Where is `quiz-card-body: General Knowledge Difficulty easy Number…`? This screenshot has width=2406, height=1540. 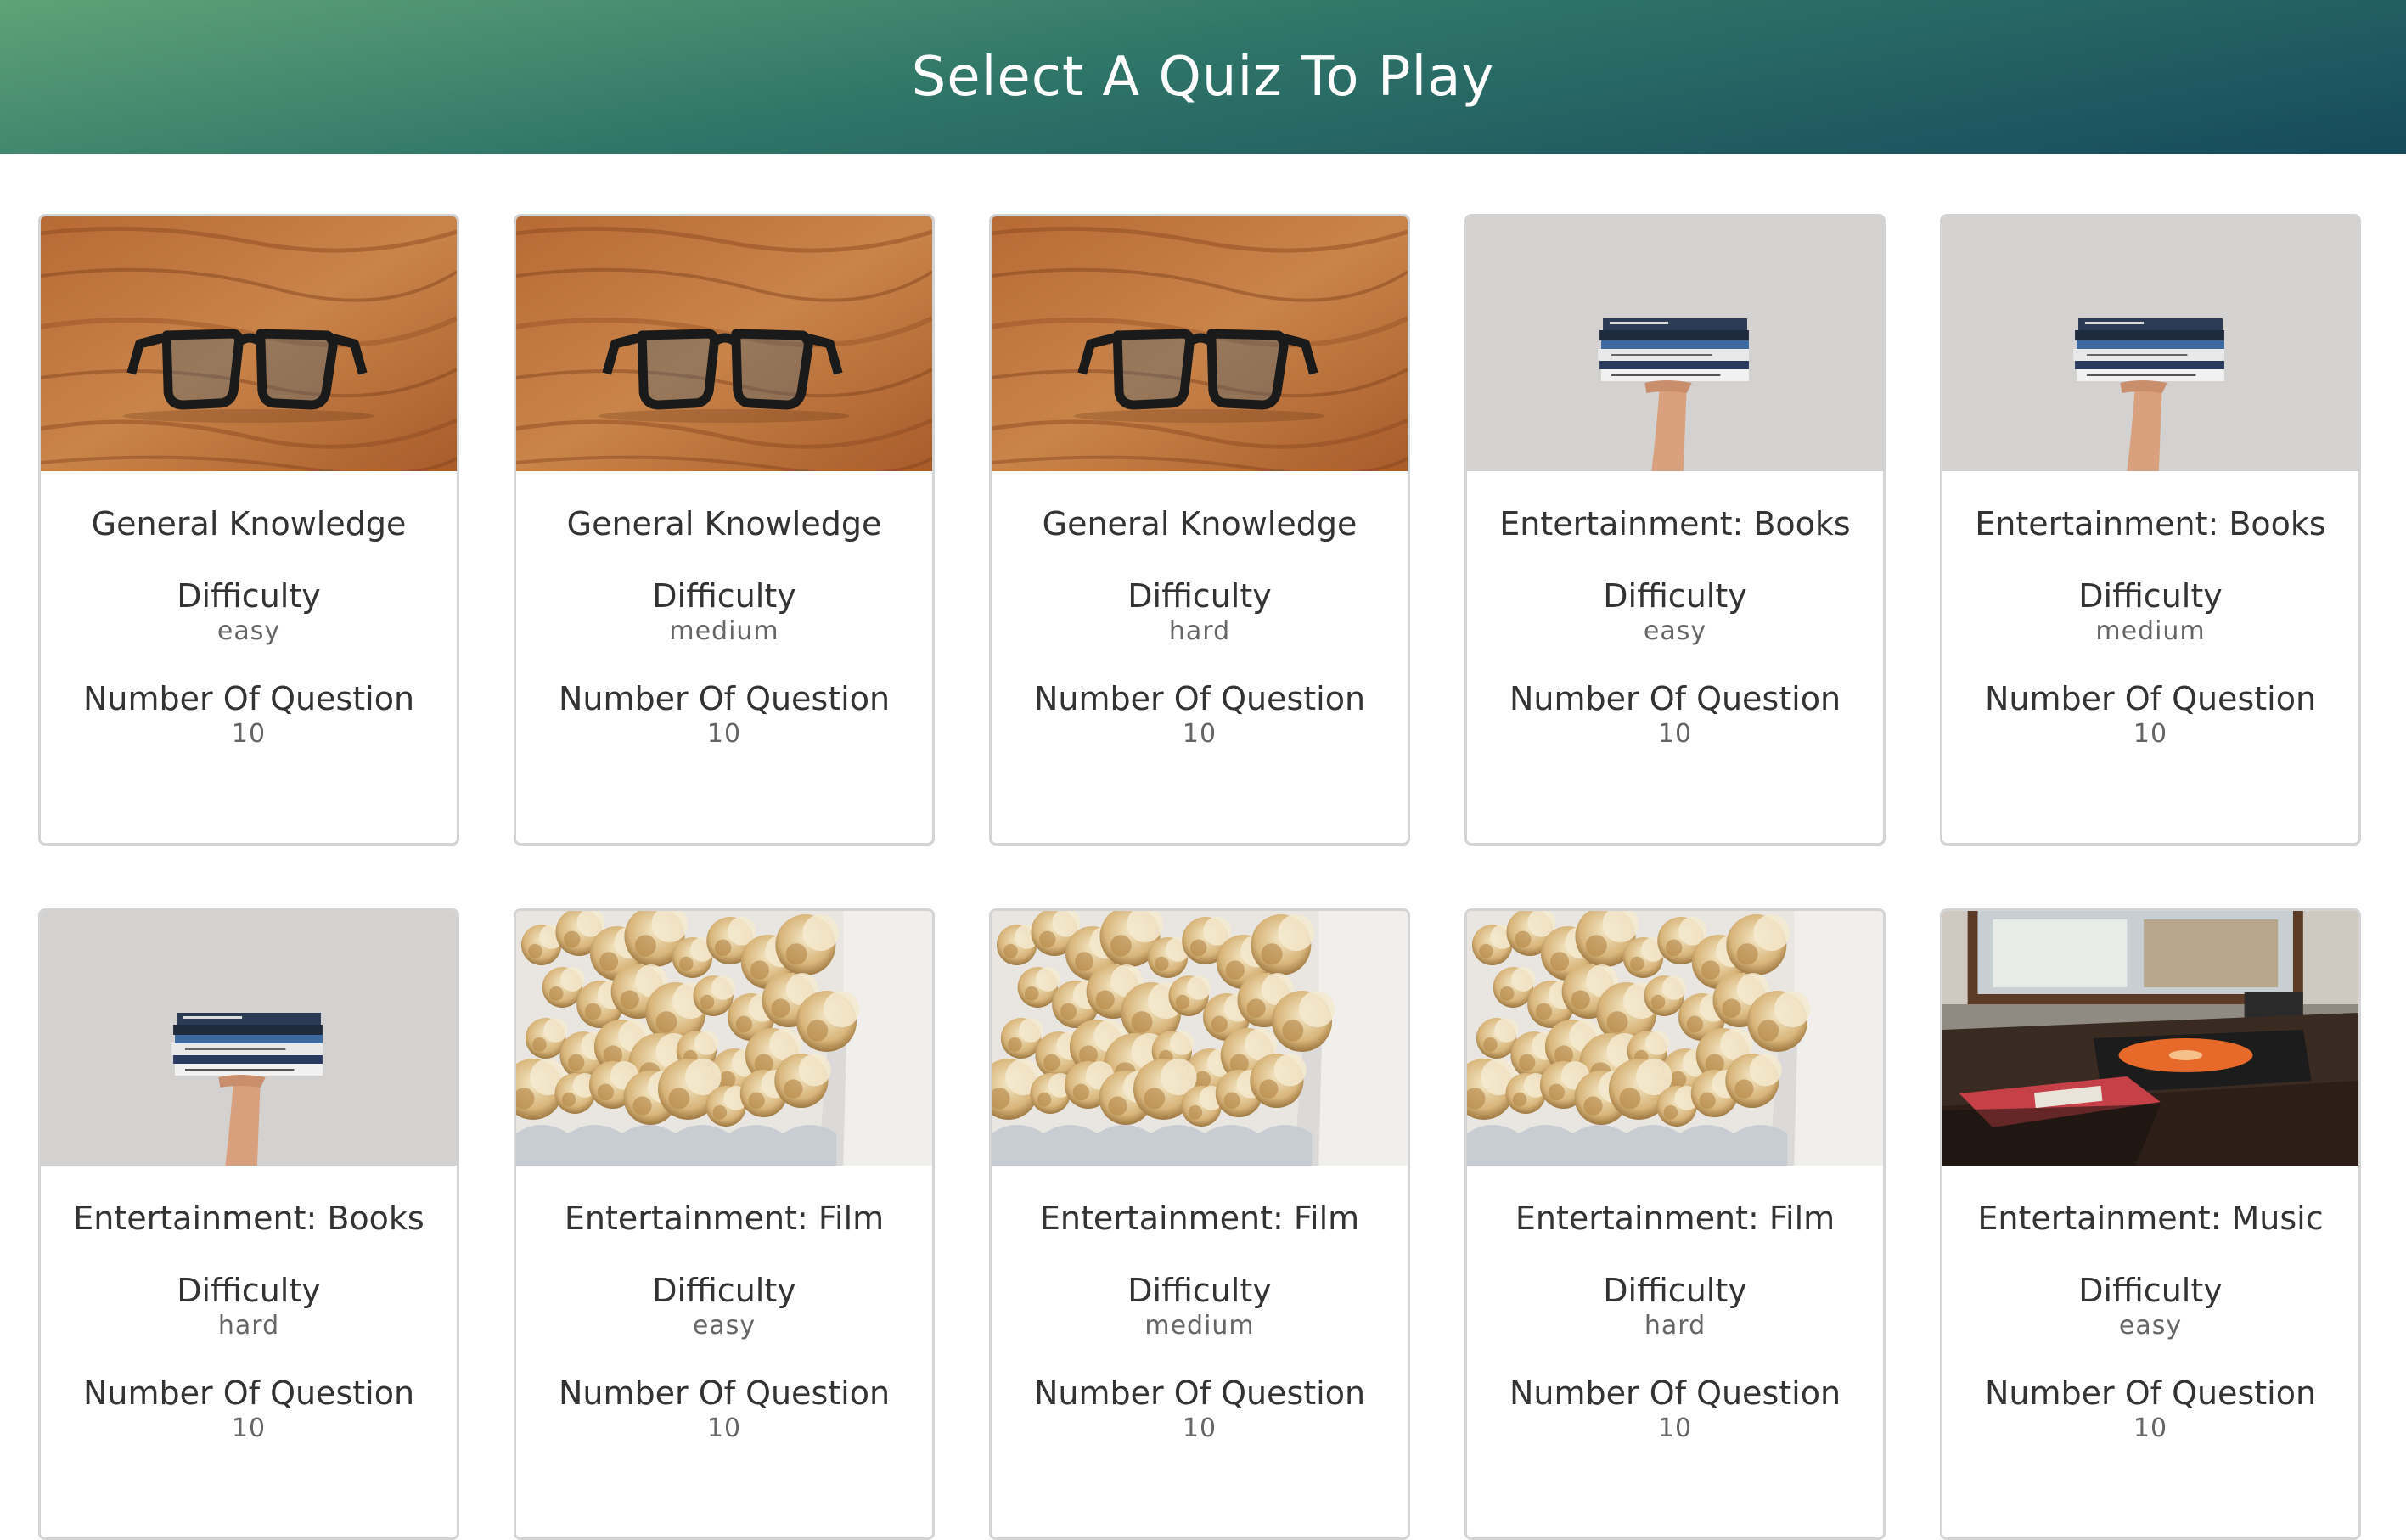
quiz-card-body: General Knowledge Difficulty easy Number… is located at coordinates (249, 626).